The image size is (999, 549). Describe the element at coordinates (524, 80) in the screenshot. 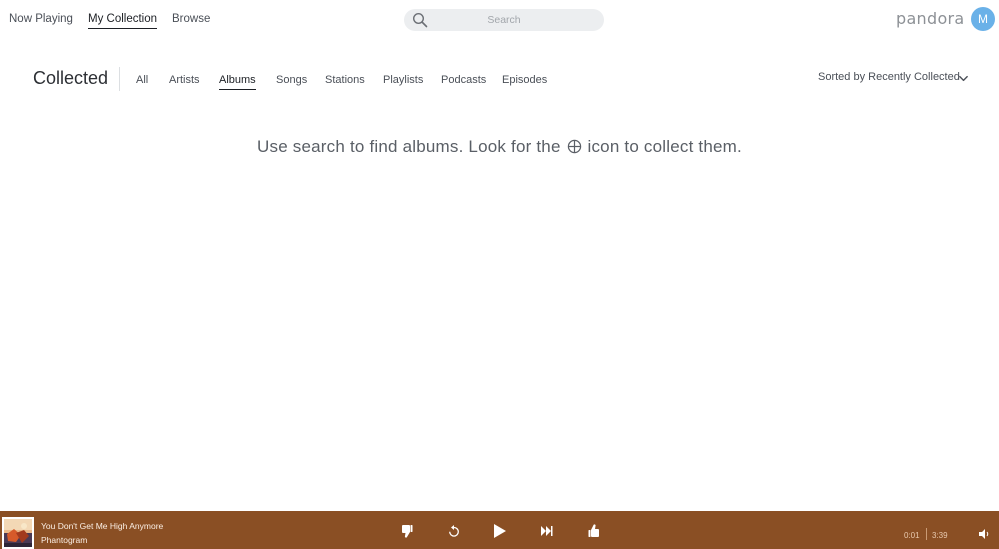

I see `tab-episodes: Episodes` at that location.